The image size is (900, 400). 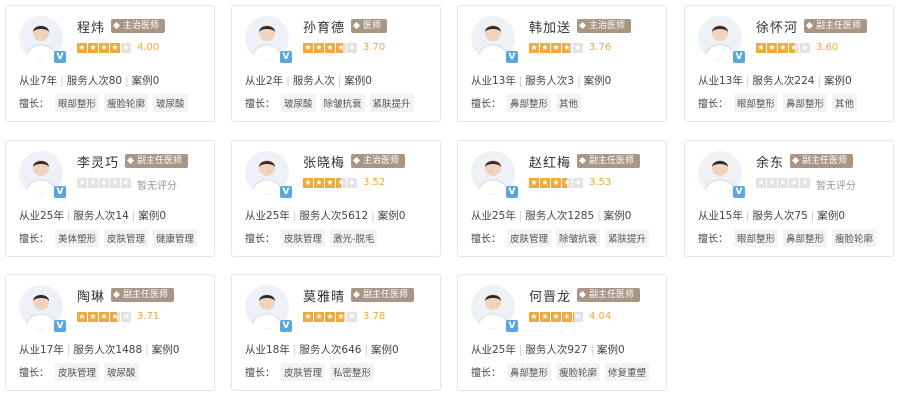 I want to click on doctor-name: 孙育德, so click(x=324, y=26).